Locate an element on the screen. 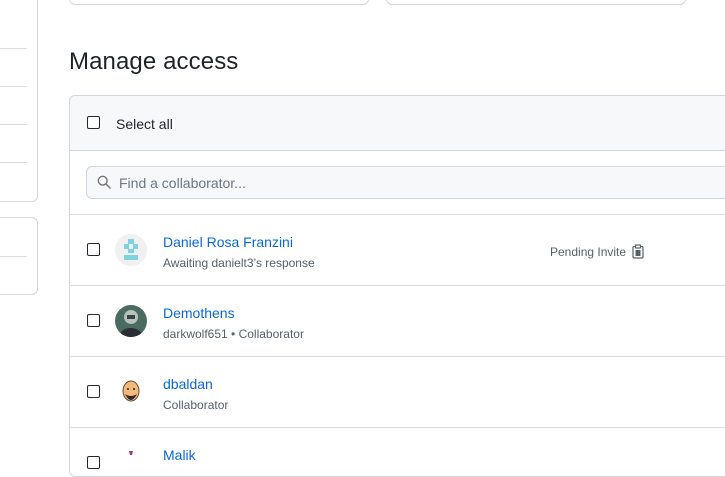 The image size is (725, 477). search-field is located at coordinates (405, 182).